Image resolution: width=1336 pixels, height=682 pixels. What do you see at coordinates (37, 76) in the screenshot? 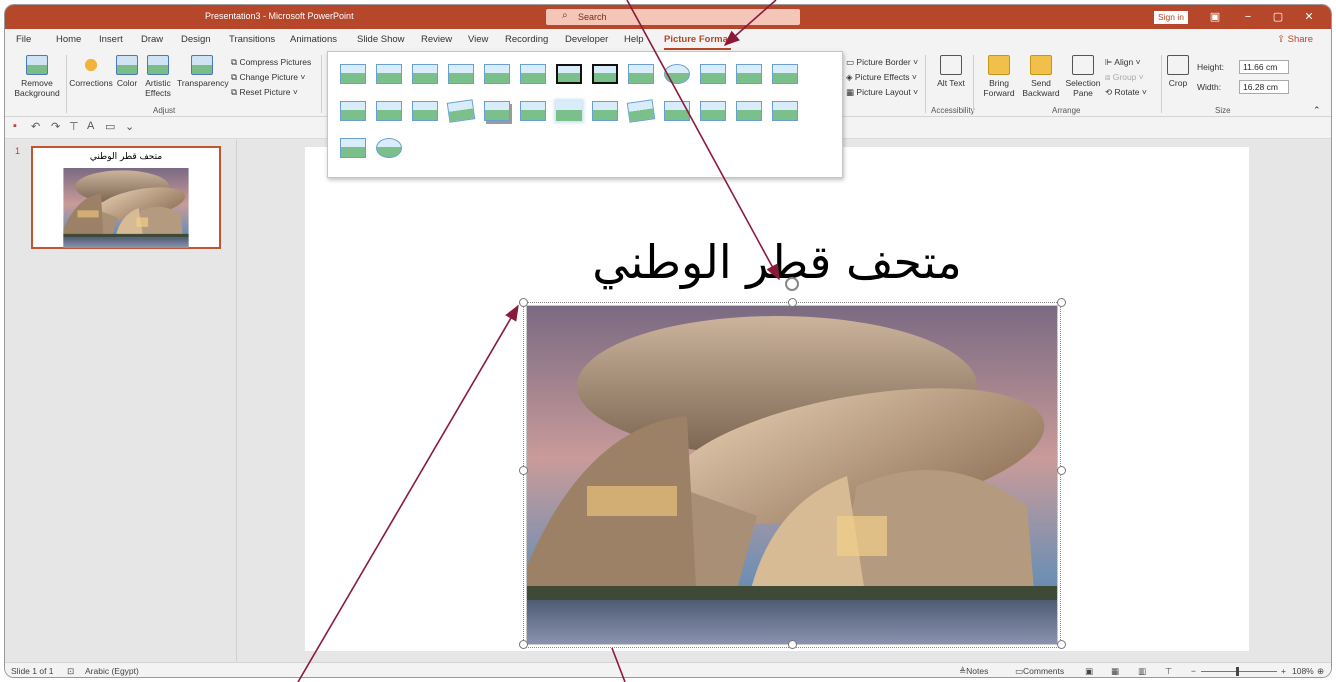
I see `remove-background-button: Remove Background` at bounding box center [37, 76].